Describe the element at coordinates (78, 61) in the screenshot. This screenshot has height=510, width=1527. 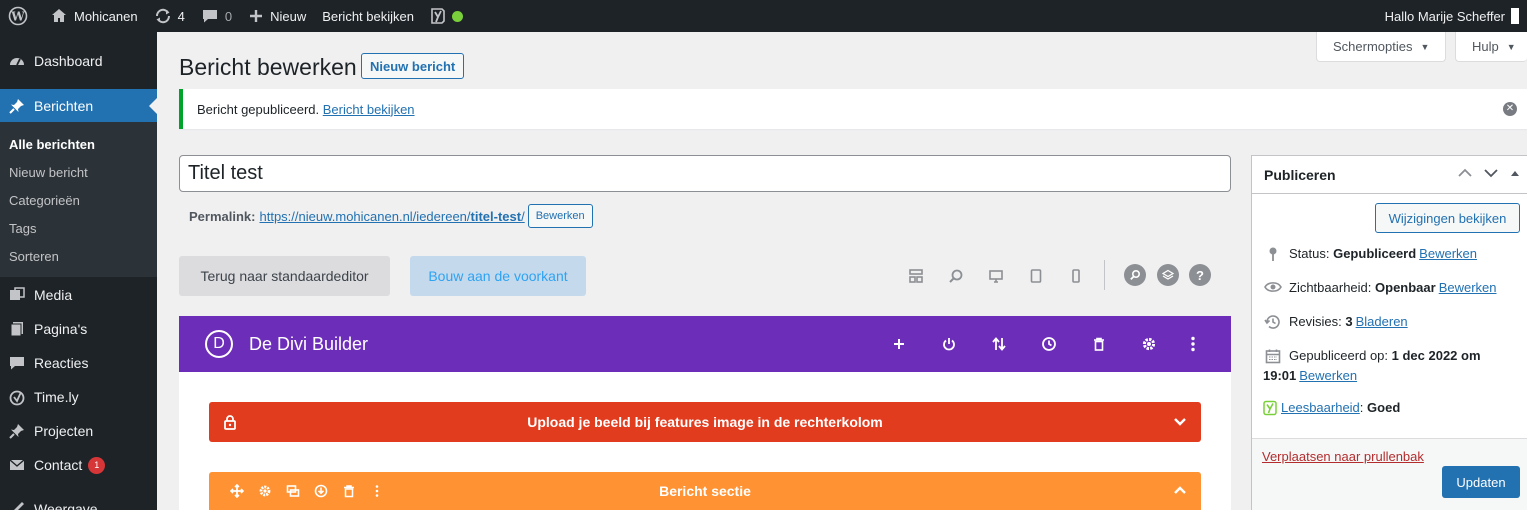
I see `sidebar-item-dashboard: Dashboard` at that location.